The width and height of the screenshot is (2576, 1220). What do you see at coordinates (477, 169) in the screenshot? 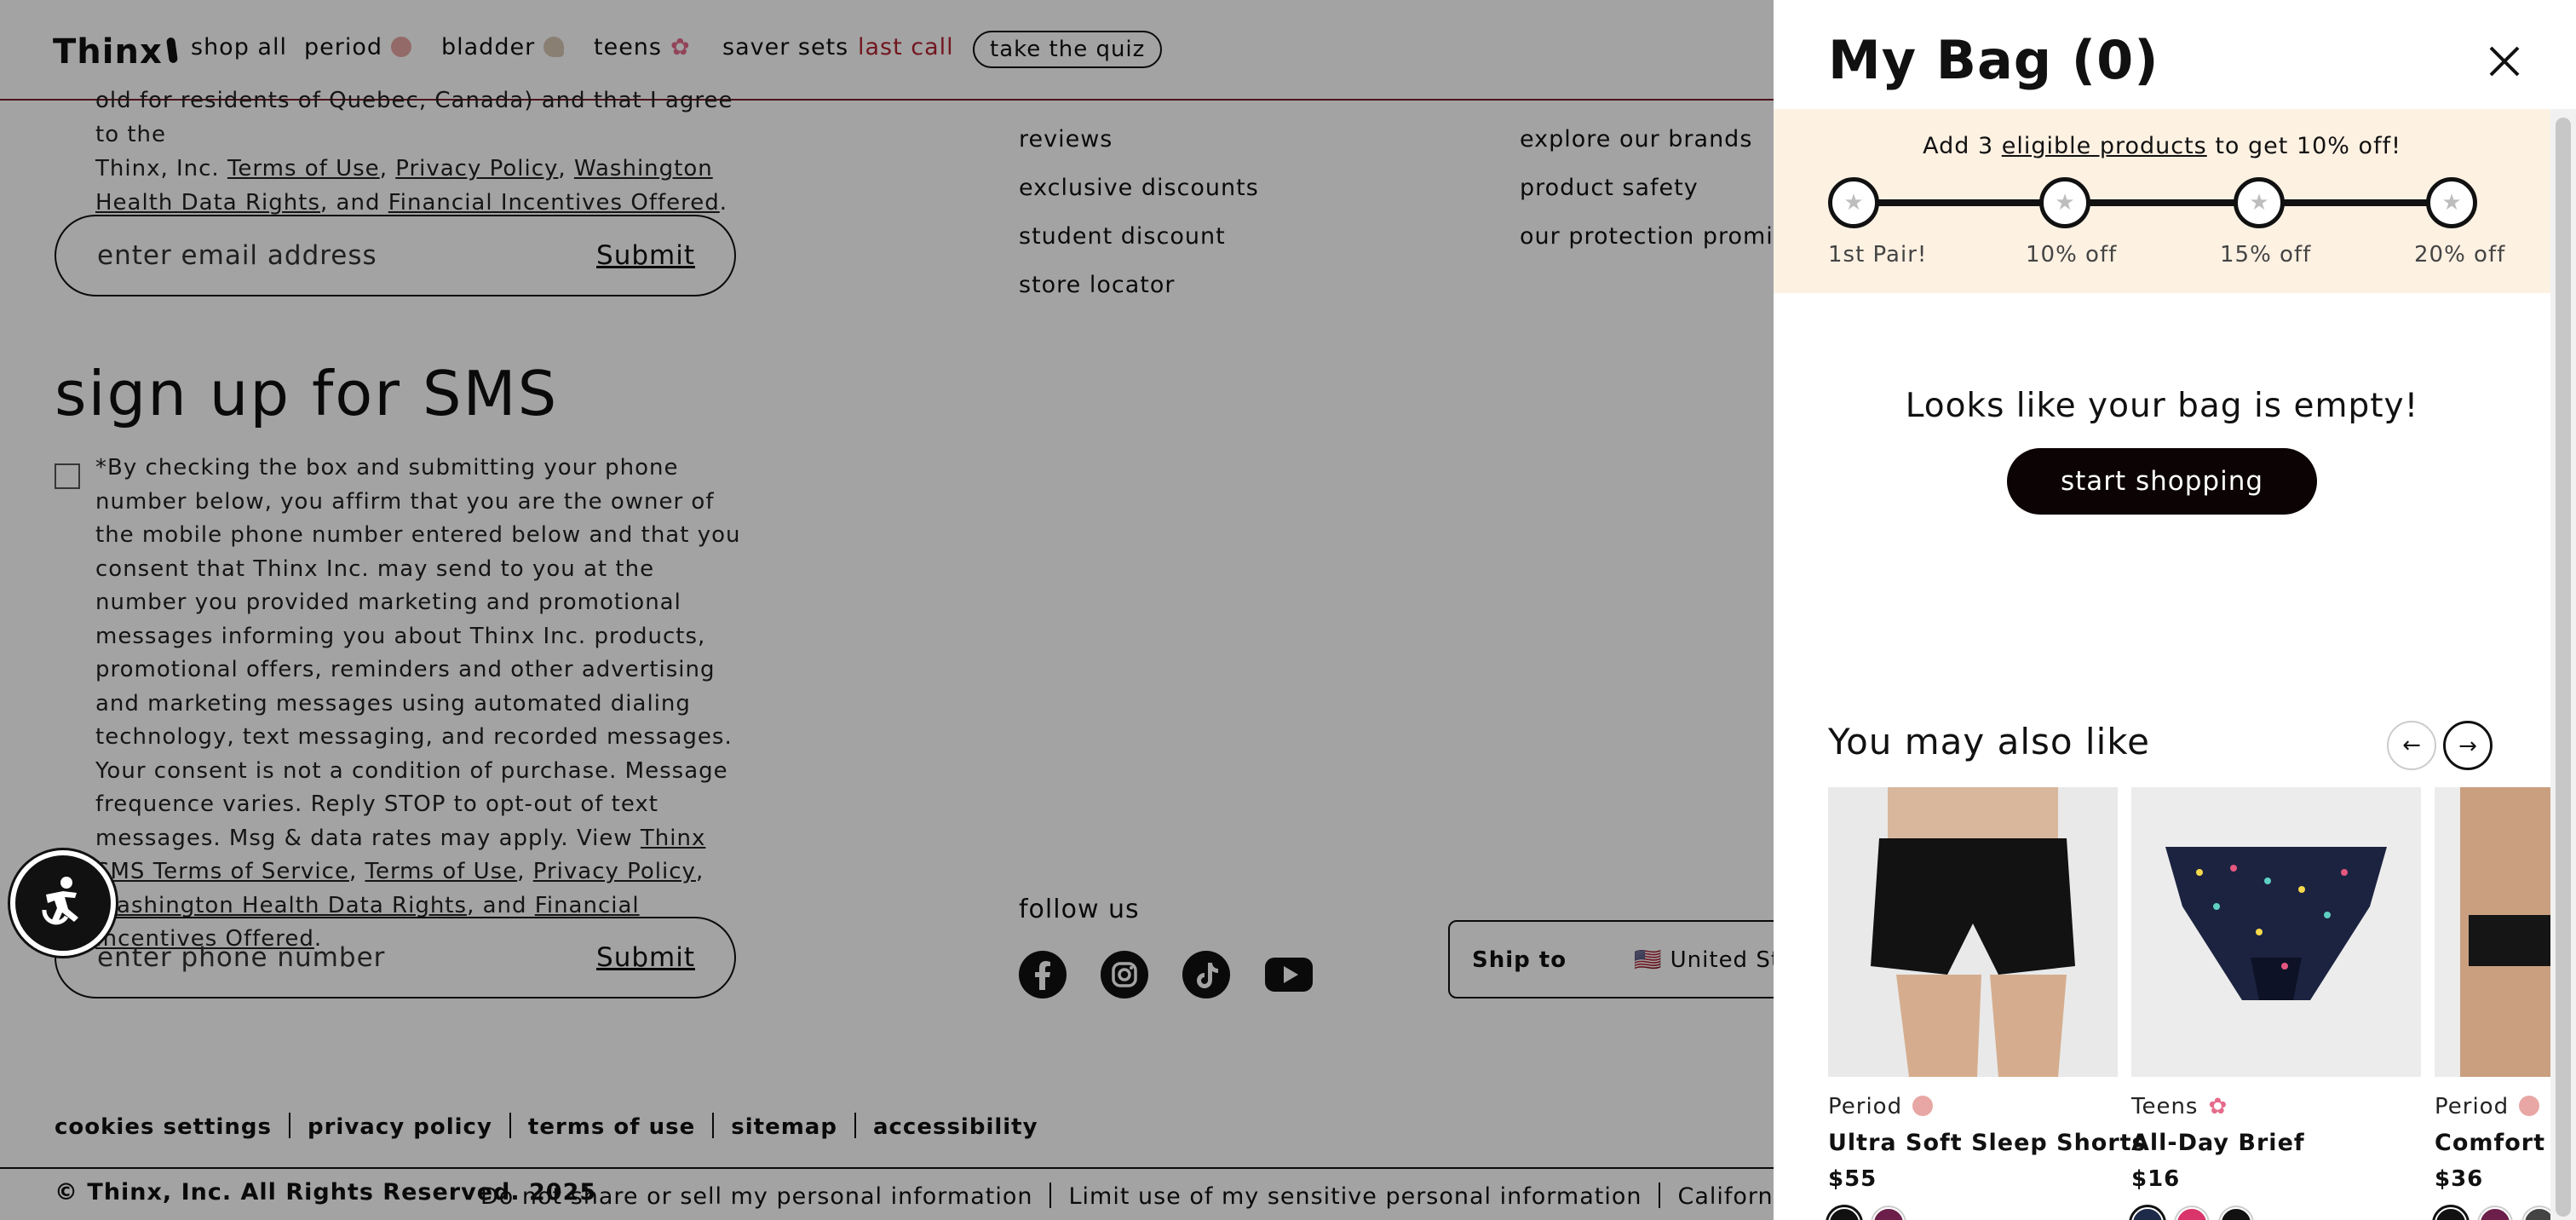
I see `privacy-policy-link: Privacy Policy` at bounding box center [477, 169].